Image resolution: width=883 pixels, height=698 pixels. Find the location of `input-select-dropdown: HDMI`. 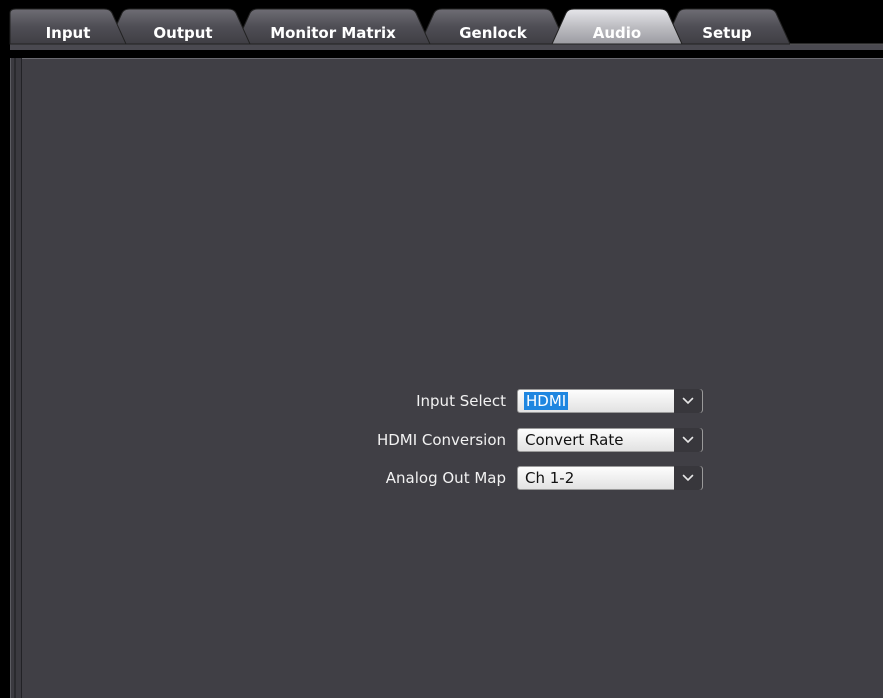

input-select-dropdown: HDMI is located at coordinates (610, 401).